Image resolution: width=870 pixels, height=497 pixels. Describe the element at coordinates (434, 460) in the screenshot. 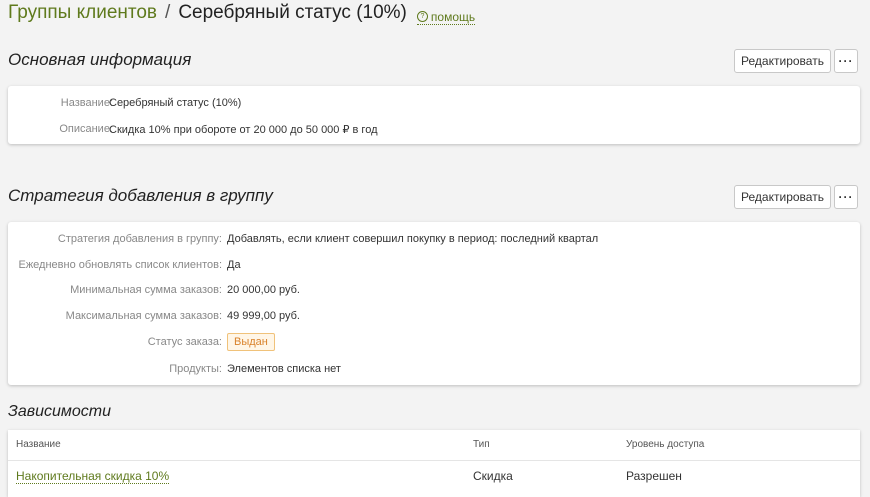

I see `table-divider` at that location.